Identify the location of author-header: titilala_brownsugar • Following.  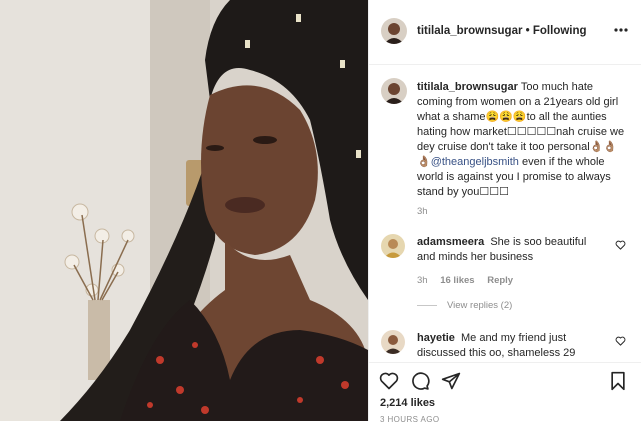
(502, 31).